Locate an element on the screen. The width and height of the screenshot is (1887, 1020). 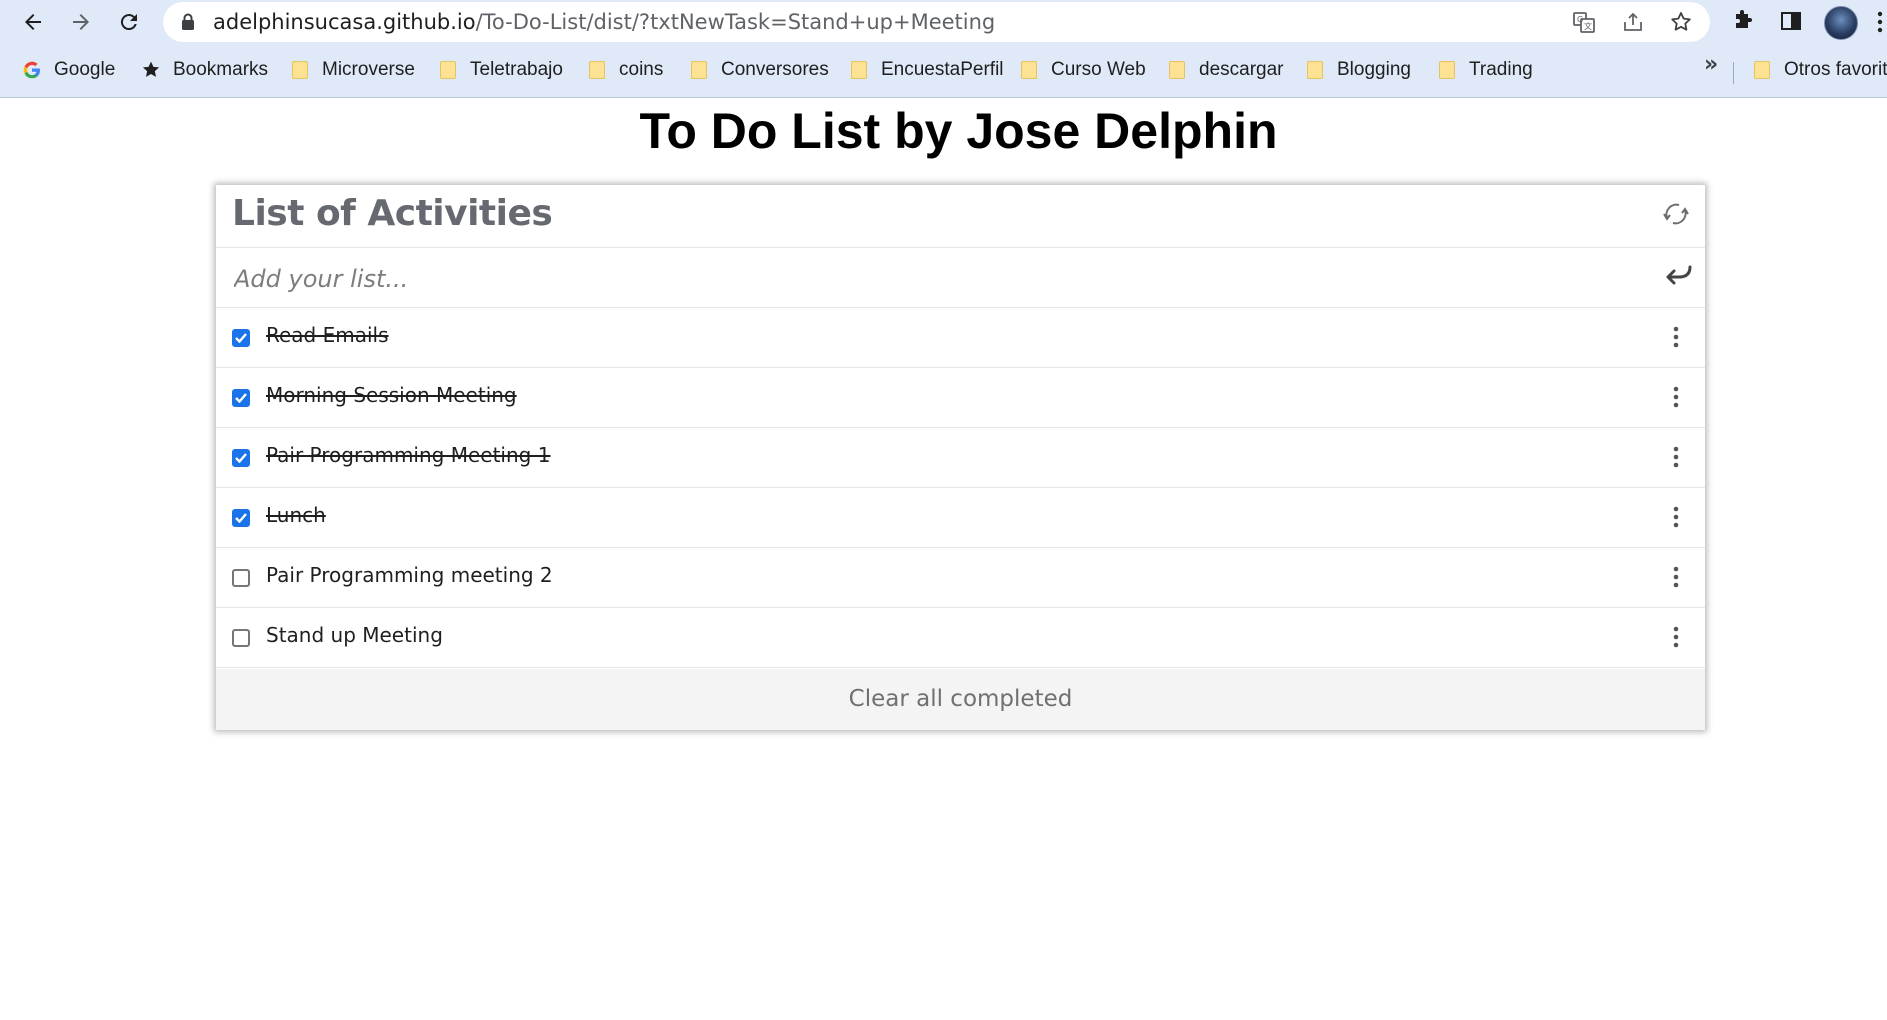
clear-completed-button: Clear all completed is located at coordinates (960, 699).